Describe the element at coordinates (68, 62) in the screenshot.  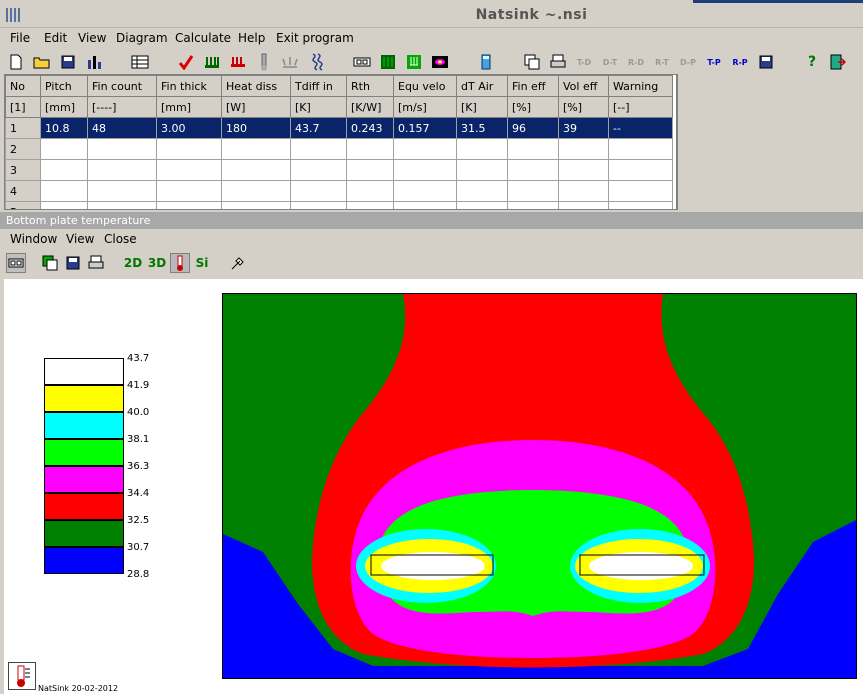
I see `save-icon` at that location.